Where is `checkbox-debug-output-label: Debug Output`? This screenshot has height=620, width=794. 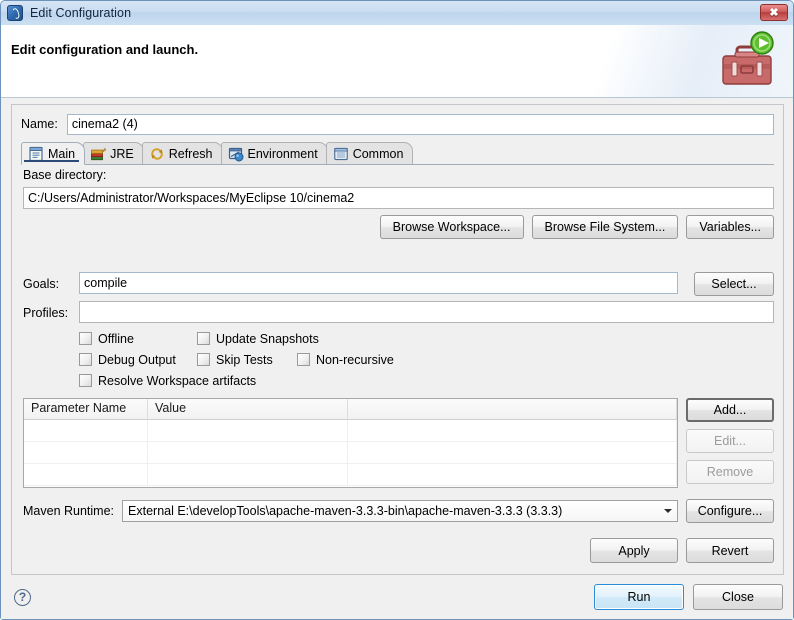 checkbox-debug-output-label: Debug Output is located at coordinates (137, 359).